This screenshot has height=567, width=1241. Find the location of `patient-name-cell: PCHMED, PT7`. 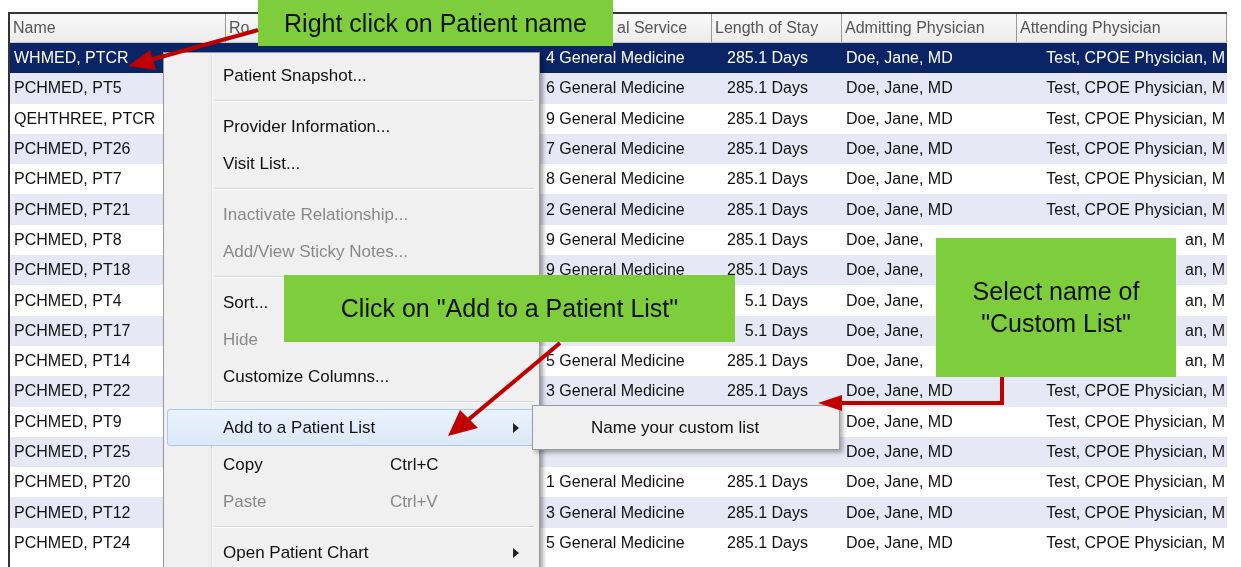

patient-name-cell: PCHMED, PT7 is located at coordinates (68, 179).